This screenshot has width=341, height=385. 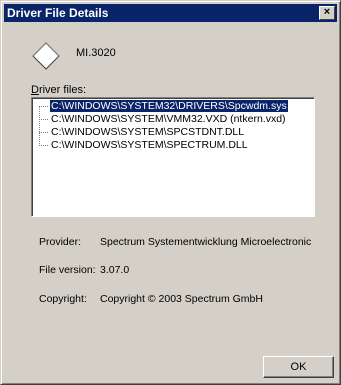 I want to click on driver-files-label-text: river files:, so click(x=62, y=90).